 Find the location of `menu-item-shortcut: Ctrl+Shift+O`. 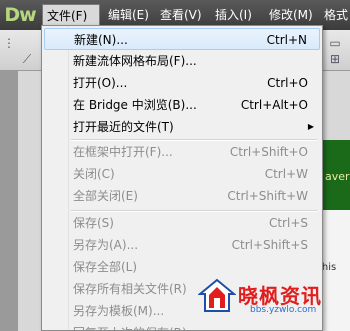

menu-item-shortcut: Ctrl+Shift+O is located at coordinates (268, 152).